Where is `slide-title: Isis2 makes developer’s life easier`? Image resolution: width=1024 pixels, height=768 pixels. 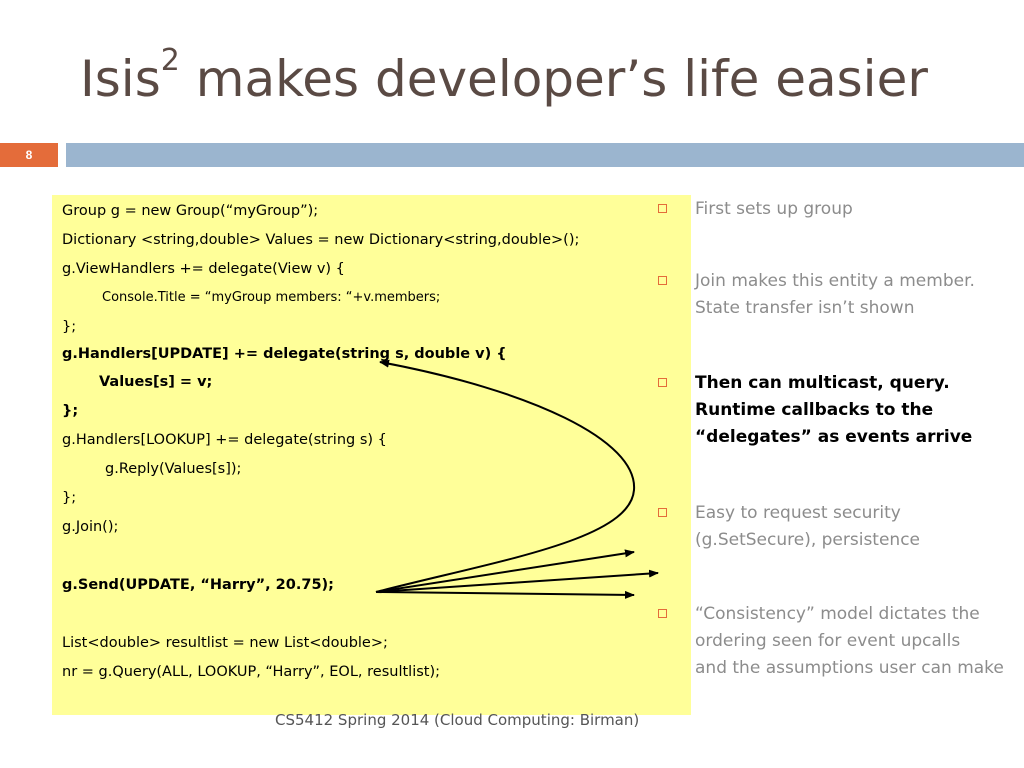 slide-title: Isis2 makes developer’s life easier is located at coordinates (504, 77).